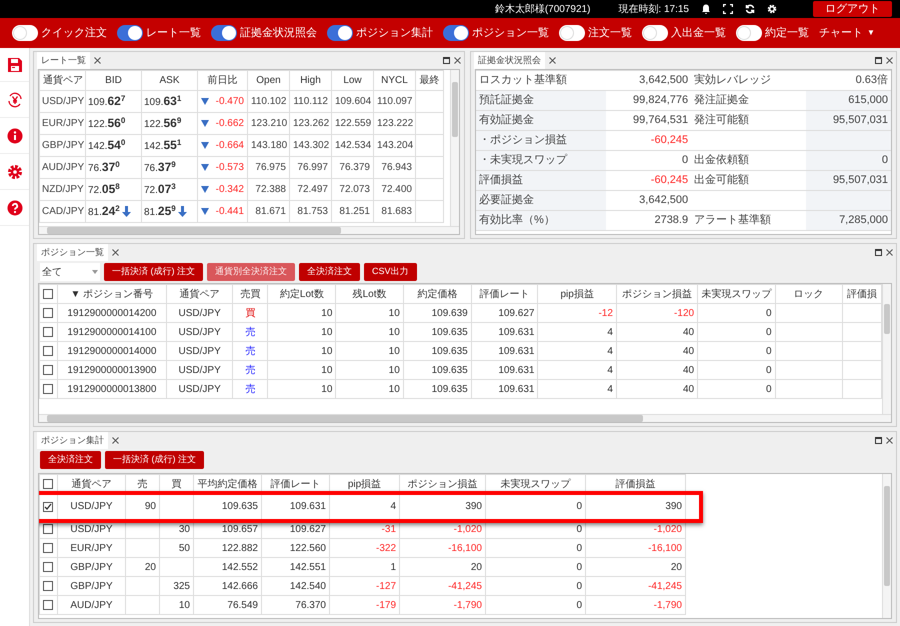  What do you see at coordinates (380, 33) in the screenshot?
I see `panel-toggle: ポジション集計` at bounding box center [380, 33].